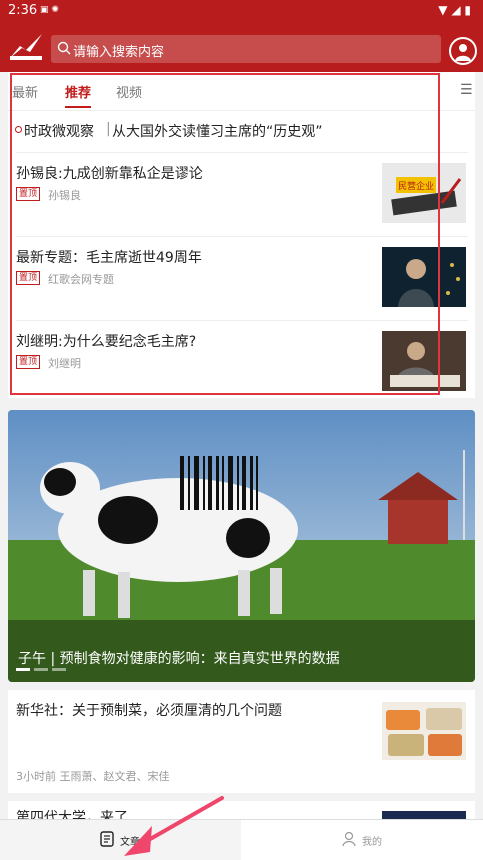  What do you see at coordinates (107, 839) in the screenshot?
I see `article-icon` at bounding box center [107, 839].